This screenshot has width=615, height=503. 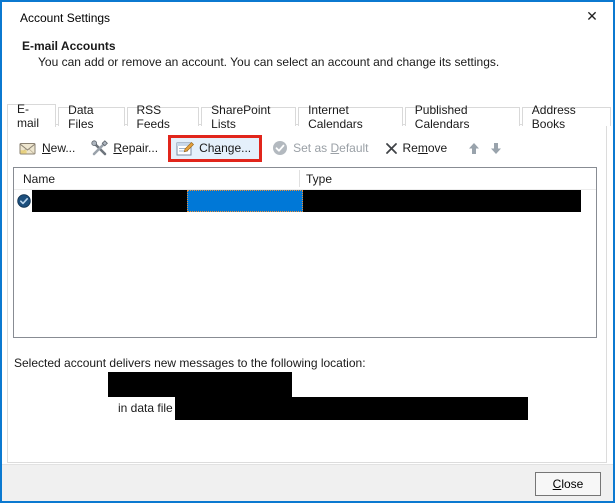 What do you see at coordinates (307, 17) in the screenshot?
I see `title-bar: Account Settings ✕` at bounding box center [307, 17].